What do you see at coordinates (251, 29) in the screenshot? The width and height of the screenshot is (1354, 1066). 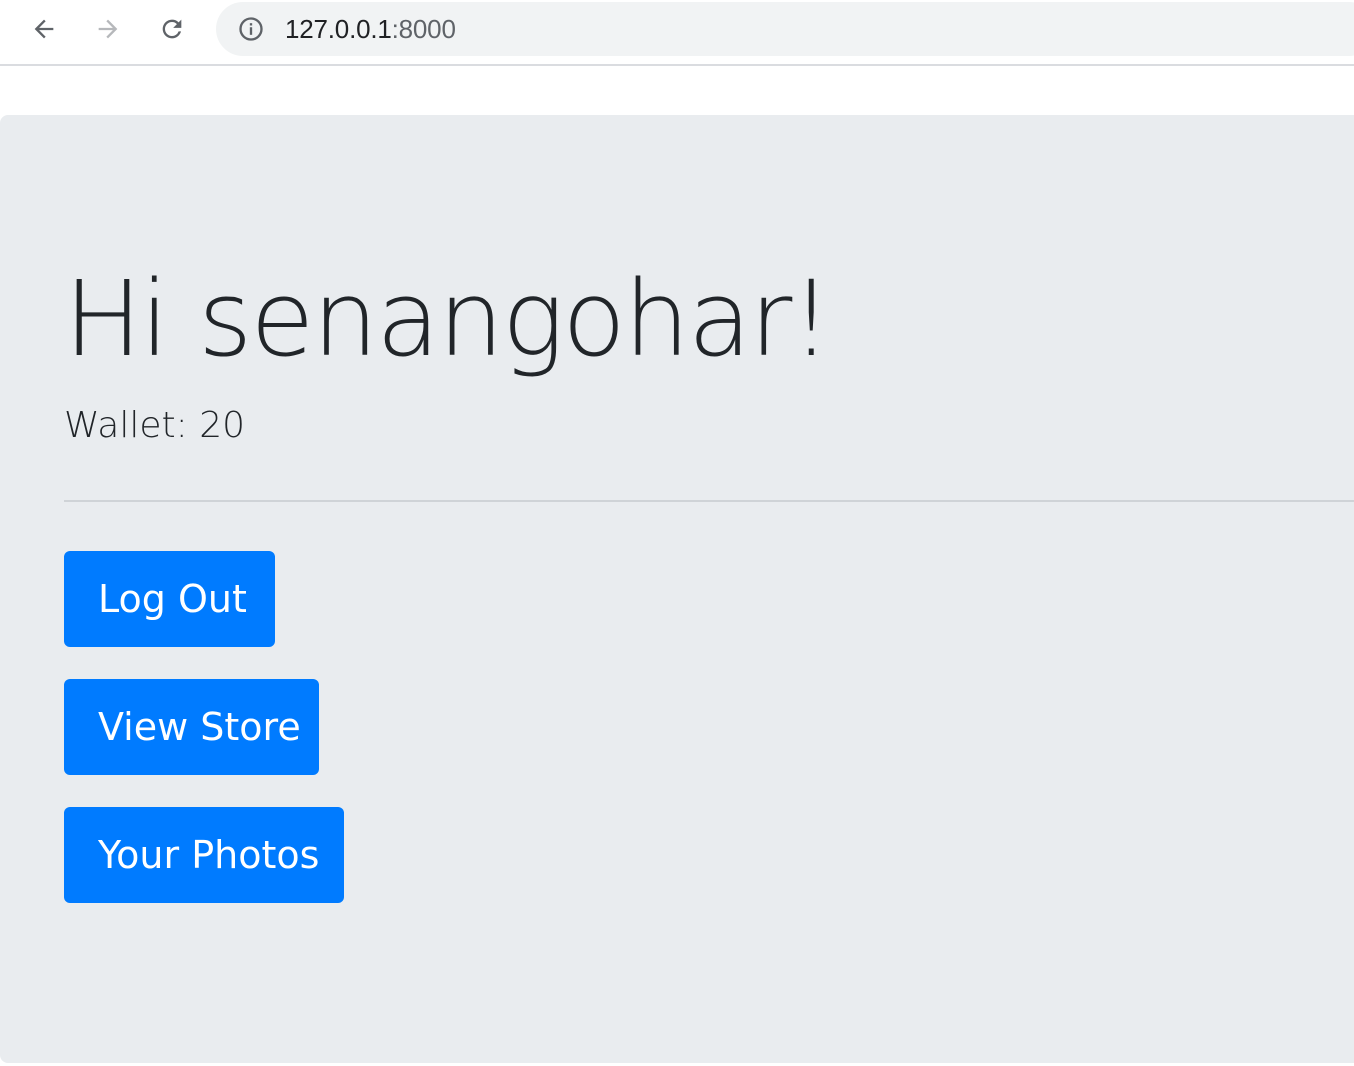 I see `info-circle-icon` at bounding box center [251, 29].